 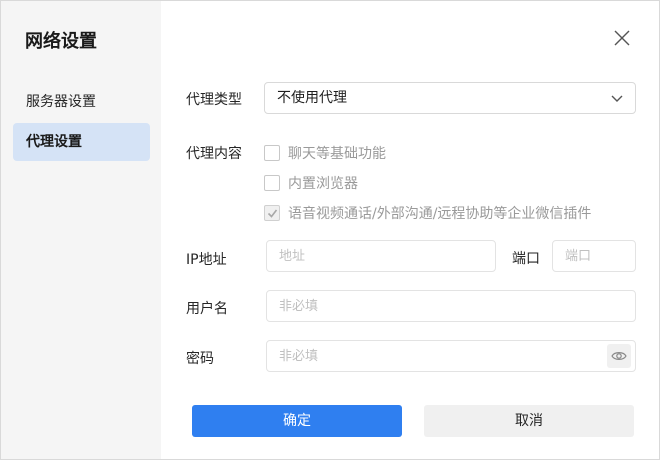 I want to click on password-visibility-toggle, so click(x=619, y=356).